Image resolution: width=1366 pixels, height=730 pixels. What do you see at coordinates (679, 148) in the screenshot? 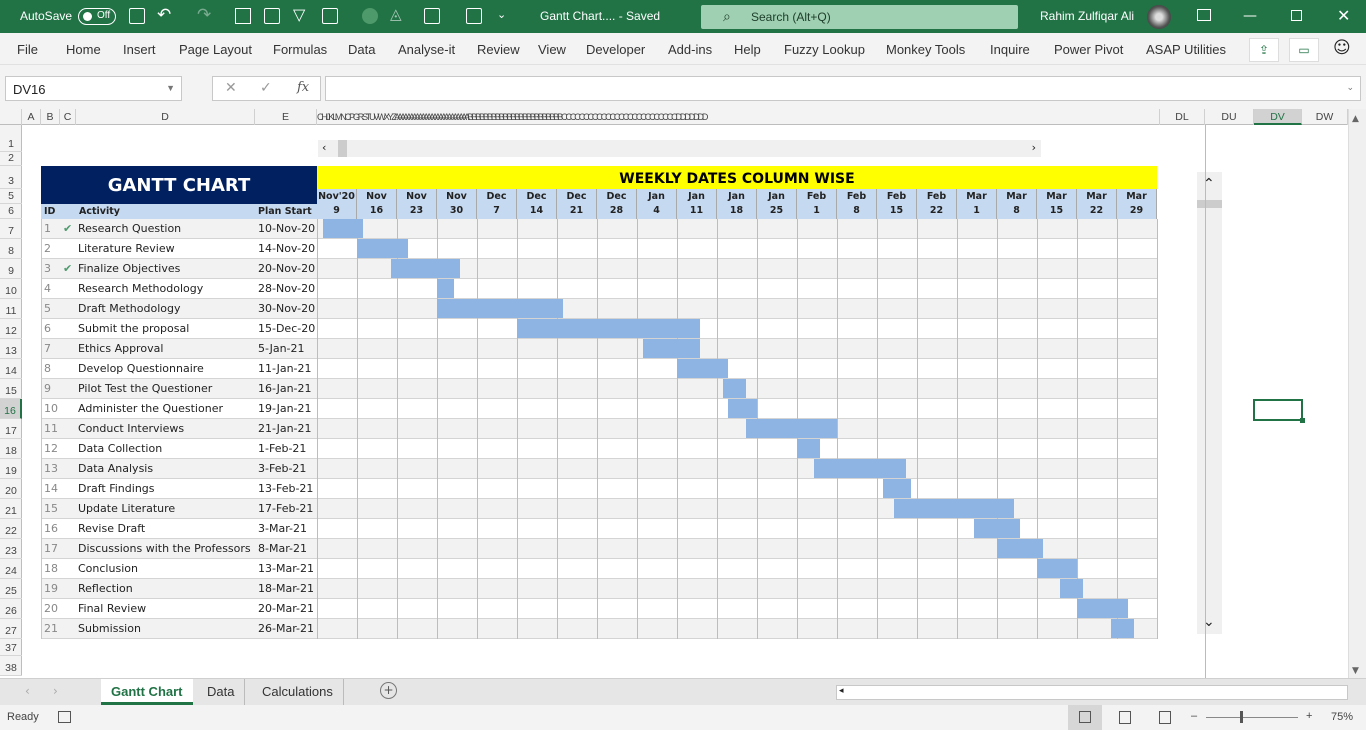
I see `timeline-scrollbar: ‹ ›` at bounding box center [679, 148].